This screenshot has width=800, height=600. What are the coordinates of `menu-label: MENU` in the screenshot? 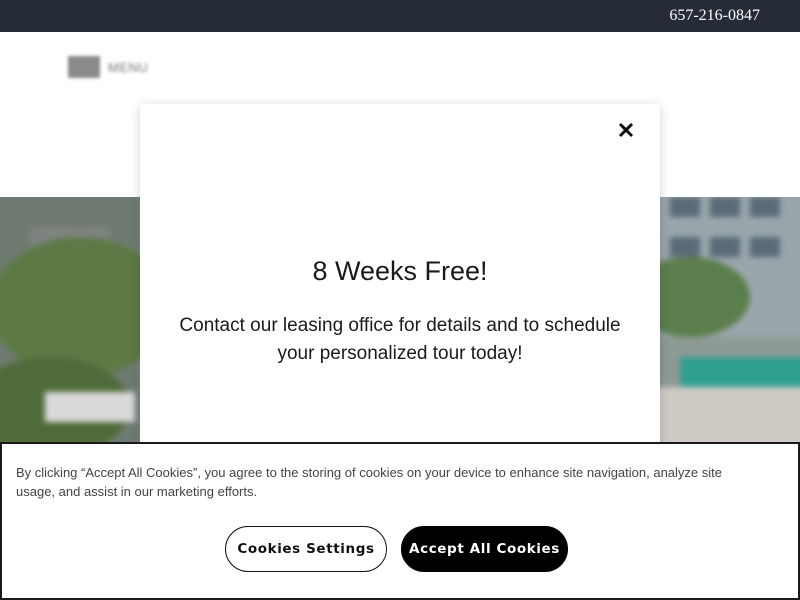 It's located at (128, 67).